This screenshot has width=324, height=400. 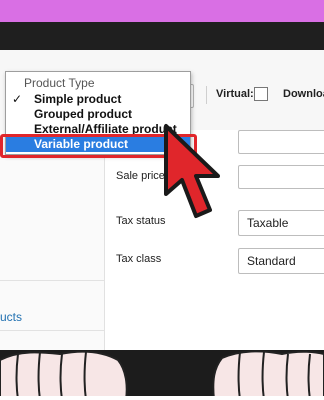 What do you see at coordinates (139, 259) in the screenshot?
I see `tax-class-label: Tax class` at bounding box center [139, 259].